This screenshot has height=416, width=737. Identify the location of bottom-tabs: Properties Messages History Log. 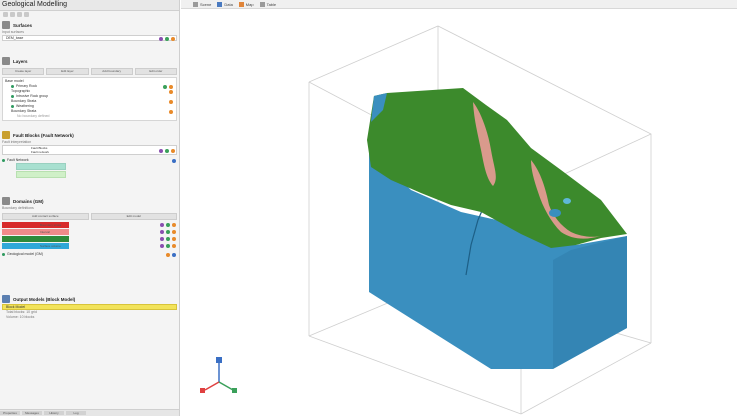
(89, 412).